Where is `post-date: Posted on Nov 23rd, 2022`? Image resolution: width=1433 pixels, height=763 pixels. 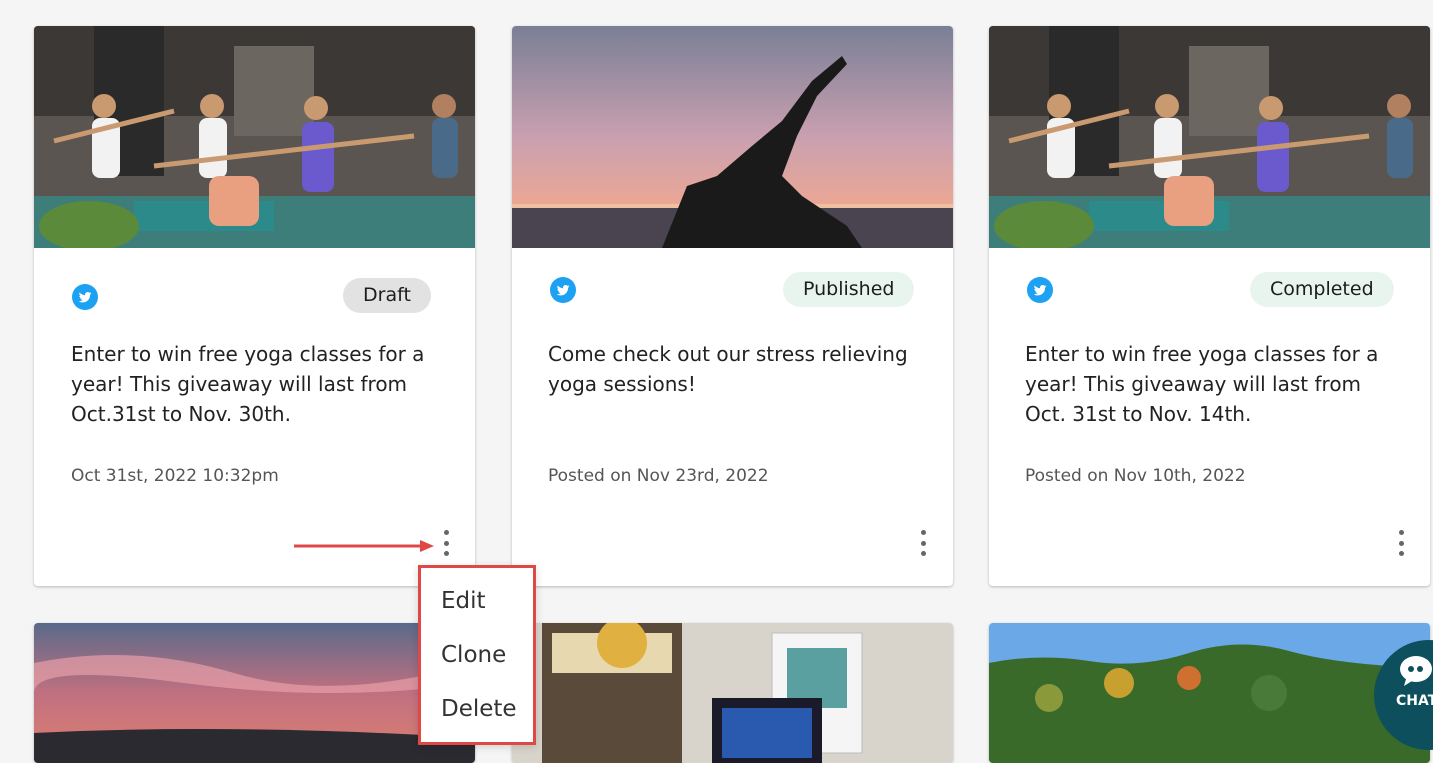 post-date: Posted on Nov 23rd, 2022 is located at coordinates (658, 476).